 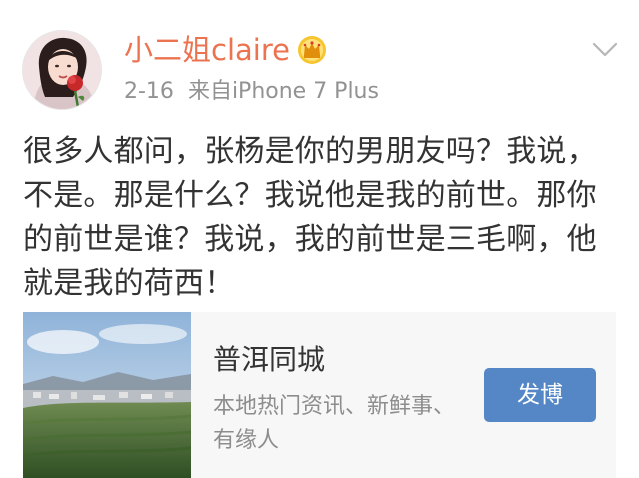 I want to click on post-meta: 2-16 来自iPhone 7 Plus, so click(x=251, y=92).